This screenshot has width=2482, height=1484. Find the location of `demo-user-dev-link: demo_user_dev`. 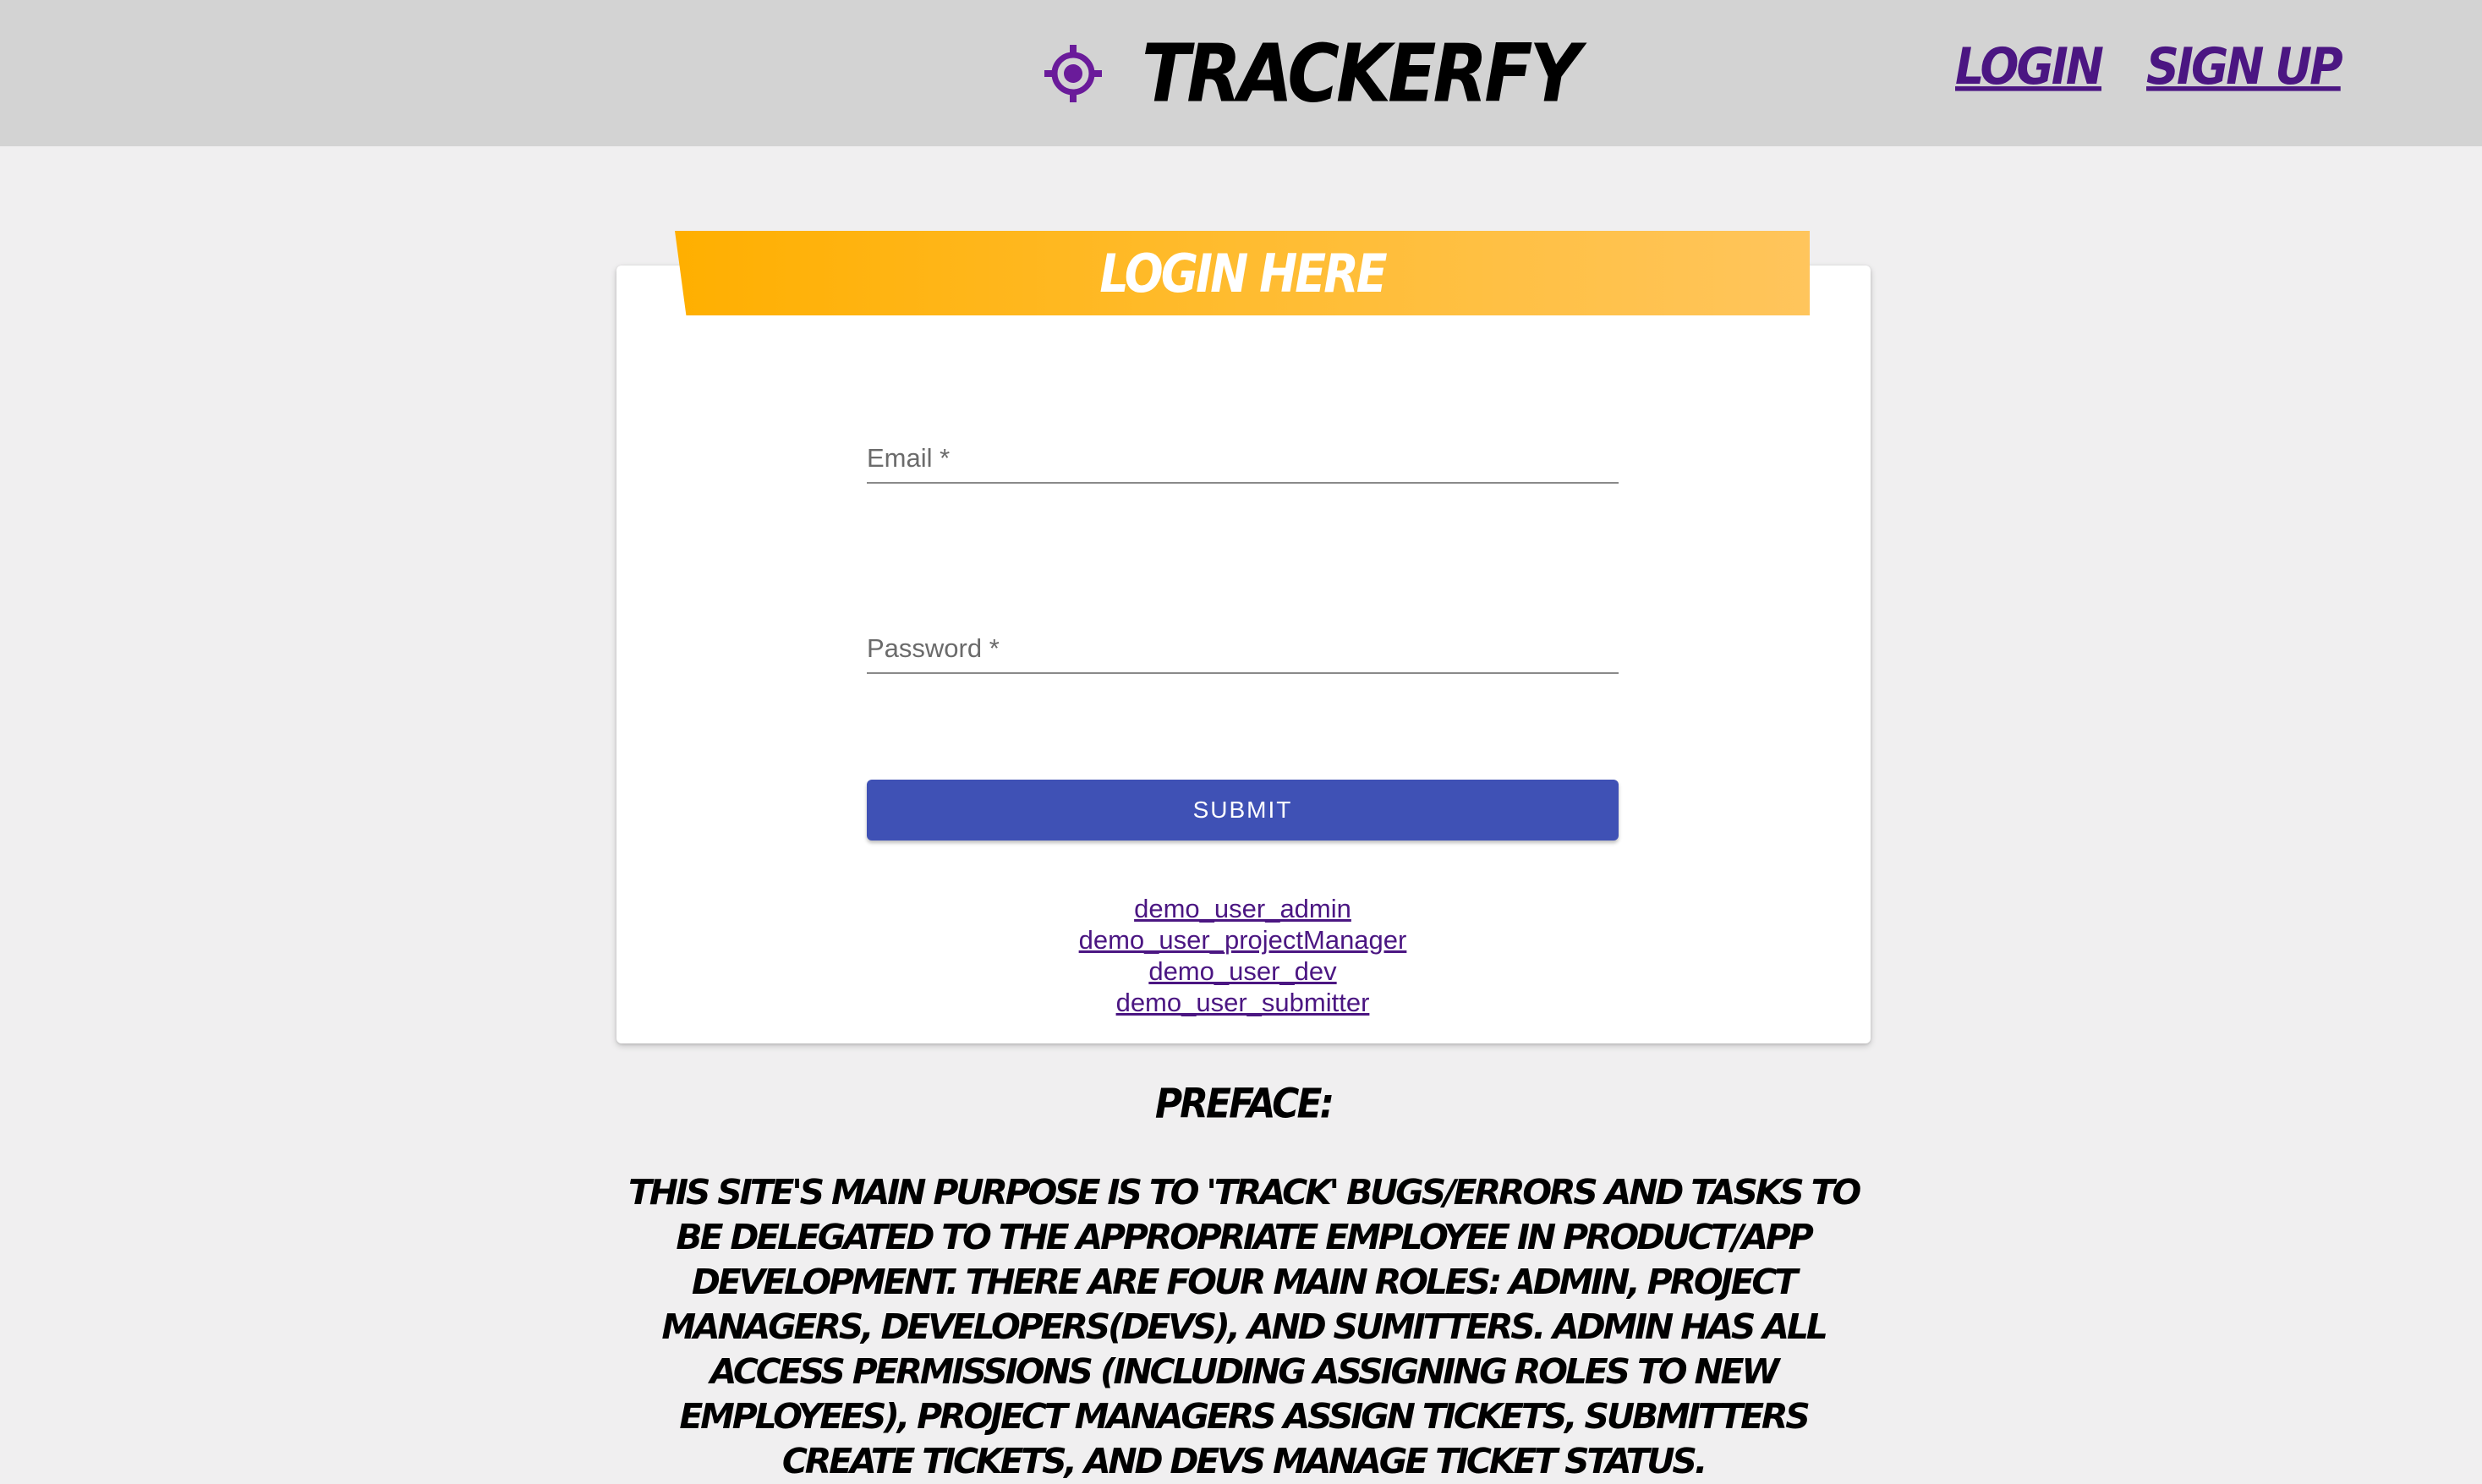

demo-user-dev-link: demo_user_dev is located at coordinates (1243, 971).